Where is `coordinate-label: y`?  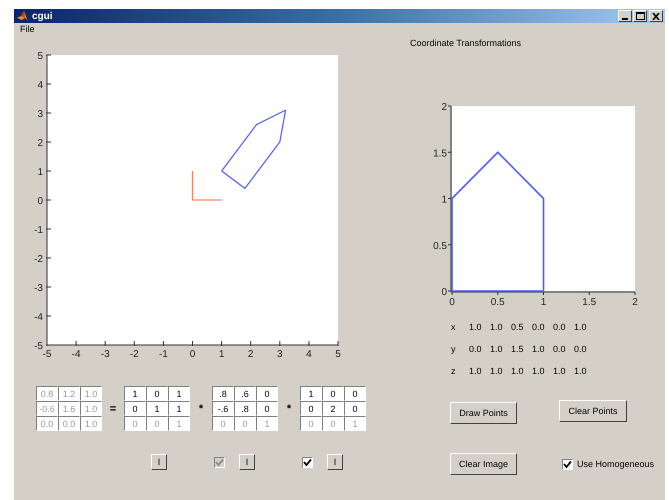
coordinate-label: y is located at coordinates (453, 349).